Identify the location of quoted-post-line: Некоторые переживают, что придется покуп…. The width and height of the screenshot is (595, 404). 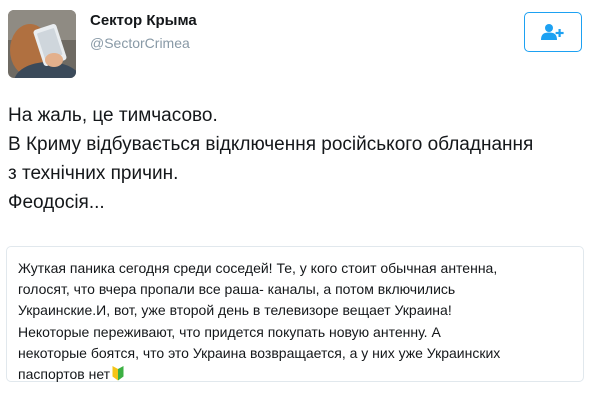
(229, 331).